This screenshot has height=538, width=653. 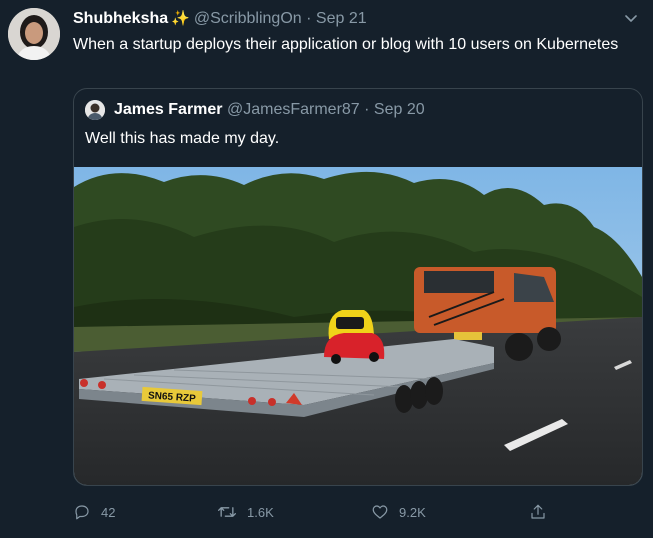 What do you see at coordinates (412, 512) in the screenshot?
I see `like-count: 9.2K` at bounding box center [412, 512].